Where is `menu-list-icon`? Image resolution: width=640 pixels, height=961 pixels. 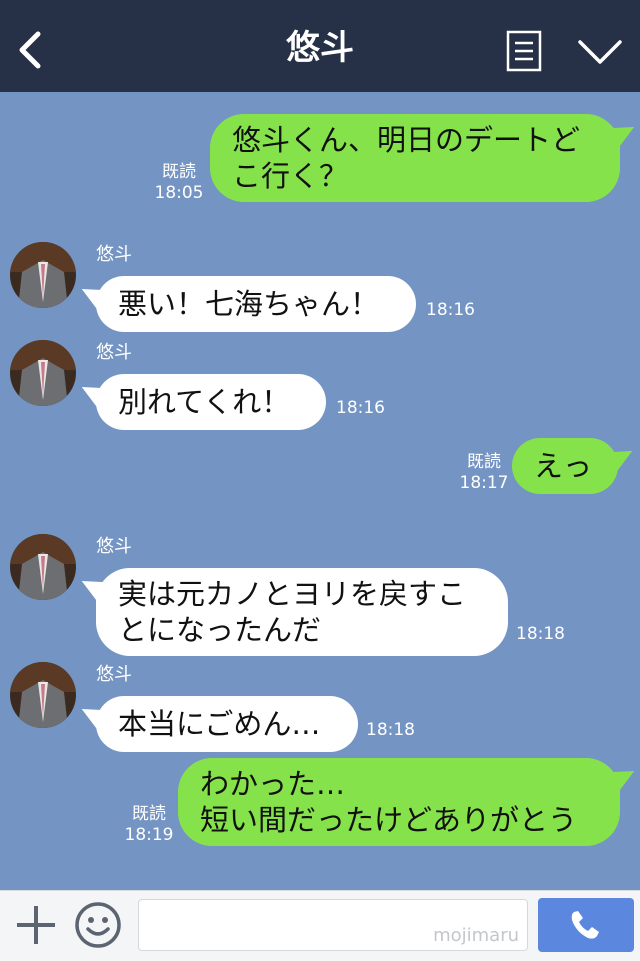
menu-list-icon is located at coordinates (524, 51).